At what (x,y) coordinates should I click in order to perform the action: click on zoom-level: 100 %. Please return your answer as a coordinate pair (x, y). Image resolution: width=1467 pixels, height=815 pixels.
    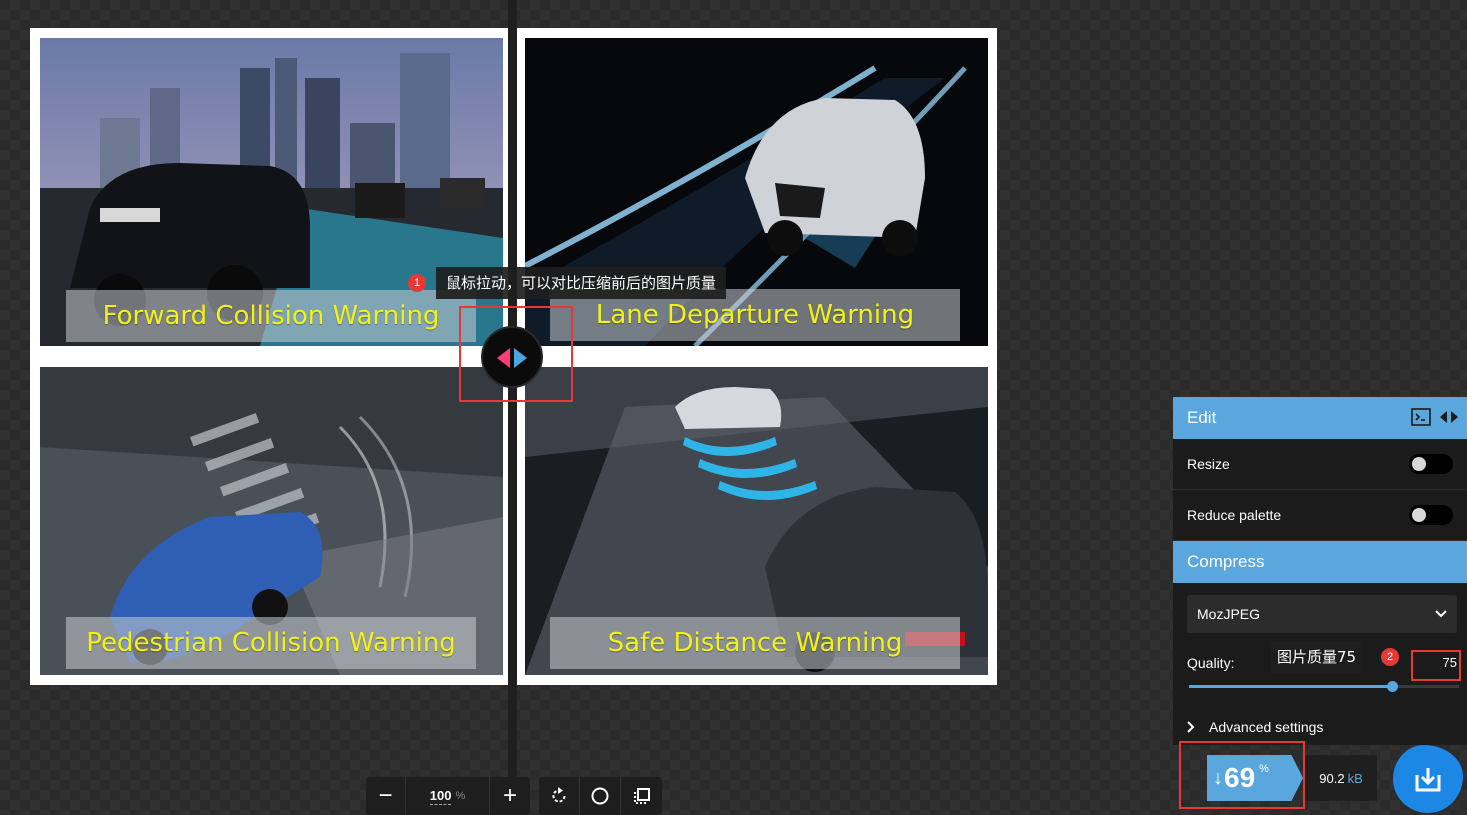
    Looking at the image, I should click on (448, 796).